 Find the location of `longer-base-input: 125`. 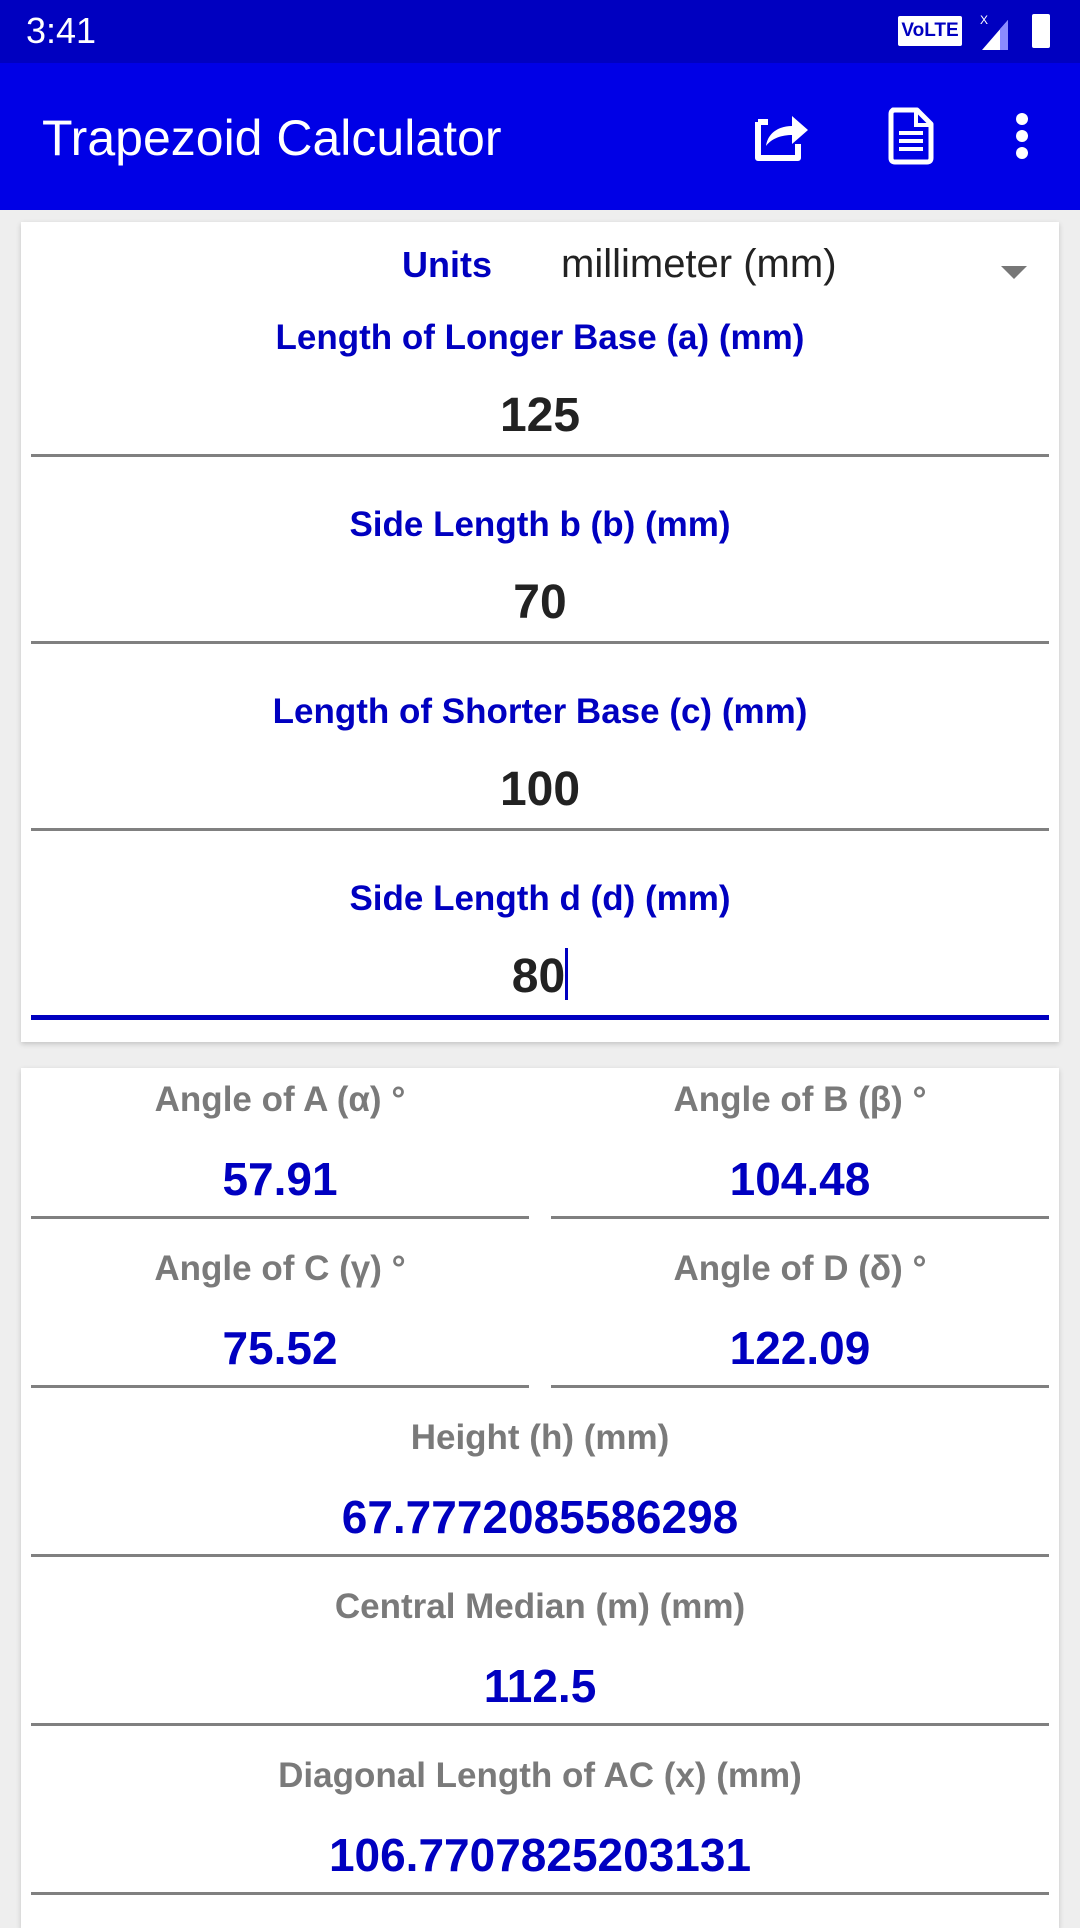

longer-base-input: 125 is located at coordinates (540, 417).